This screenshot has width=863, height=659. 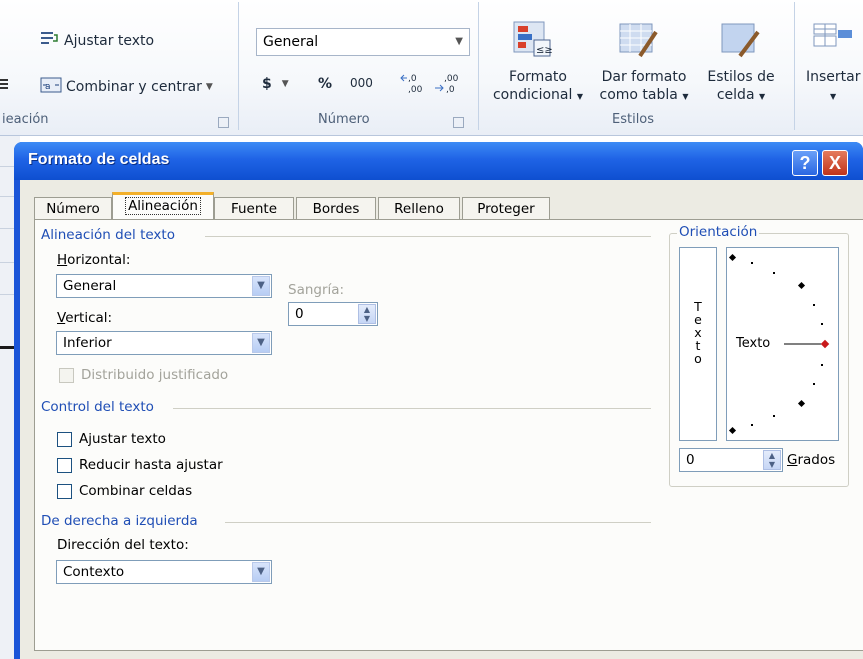 What do you see at coordinates (506, 208) in the screenshot?
I see `tab-protect: Proteger` at bounding box center [506, 208].